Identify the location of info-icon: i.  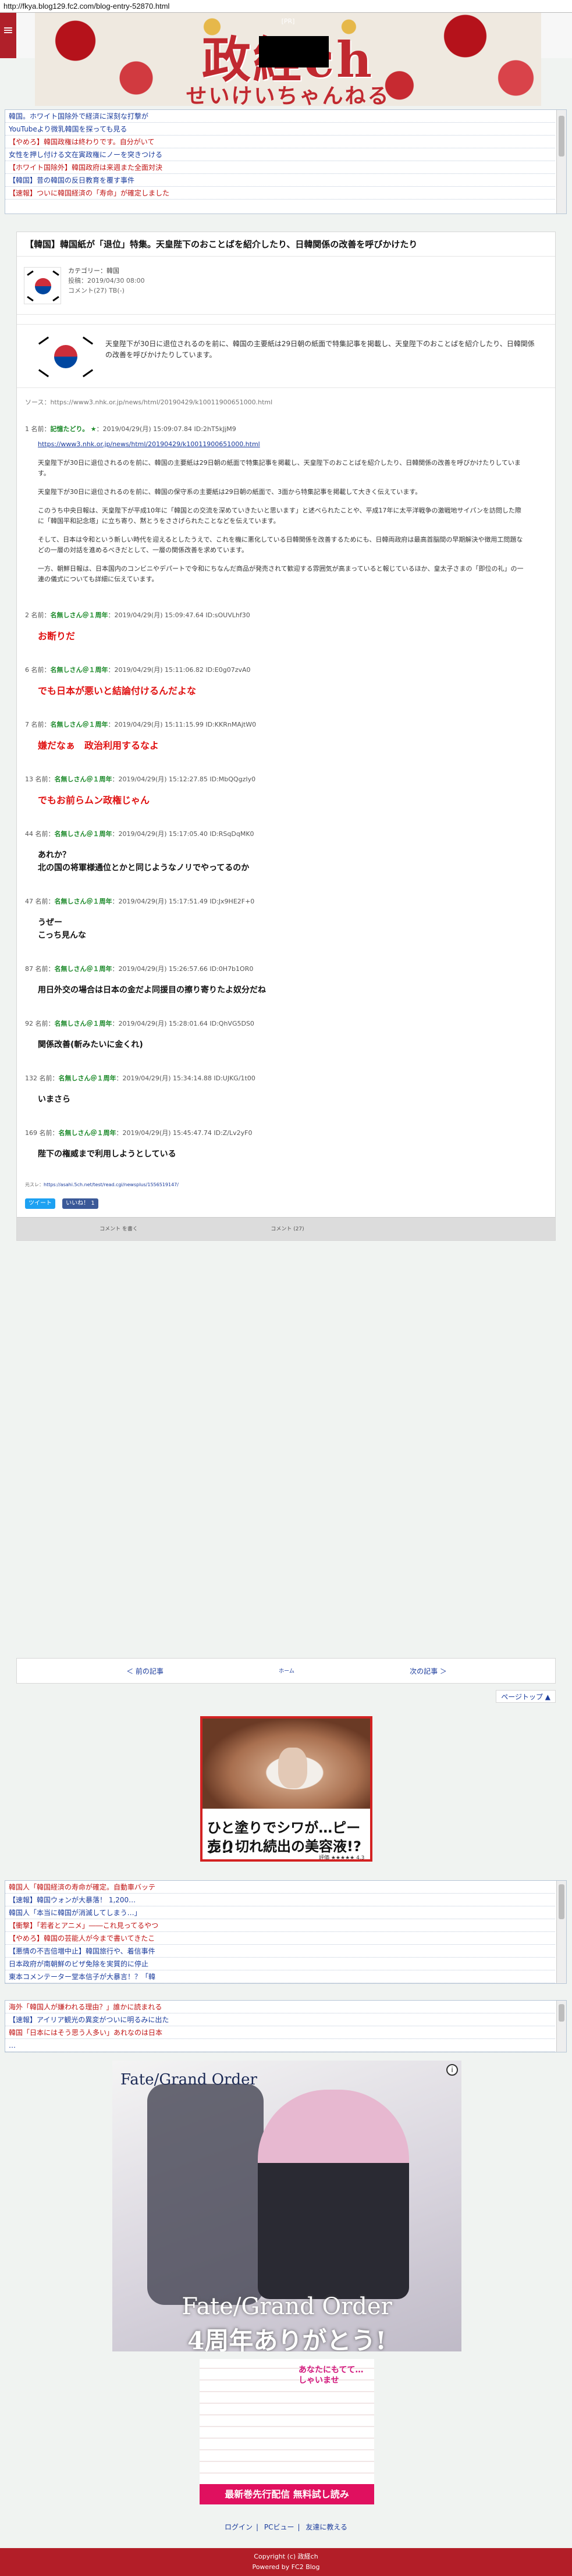
(452, 2070).